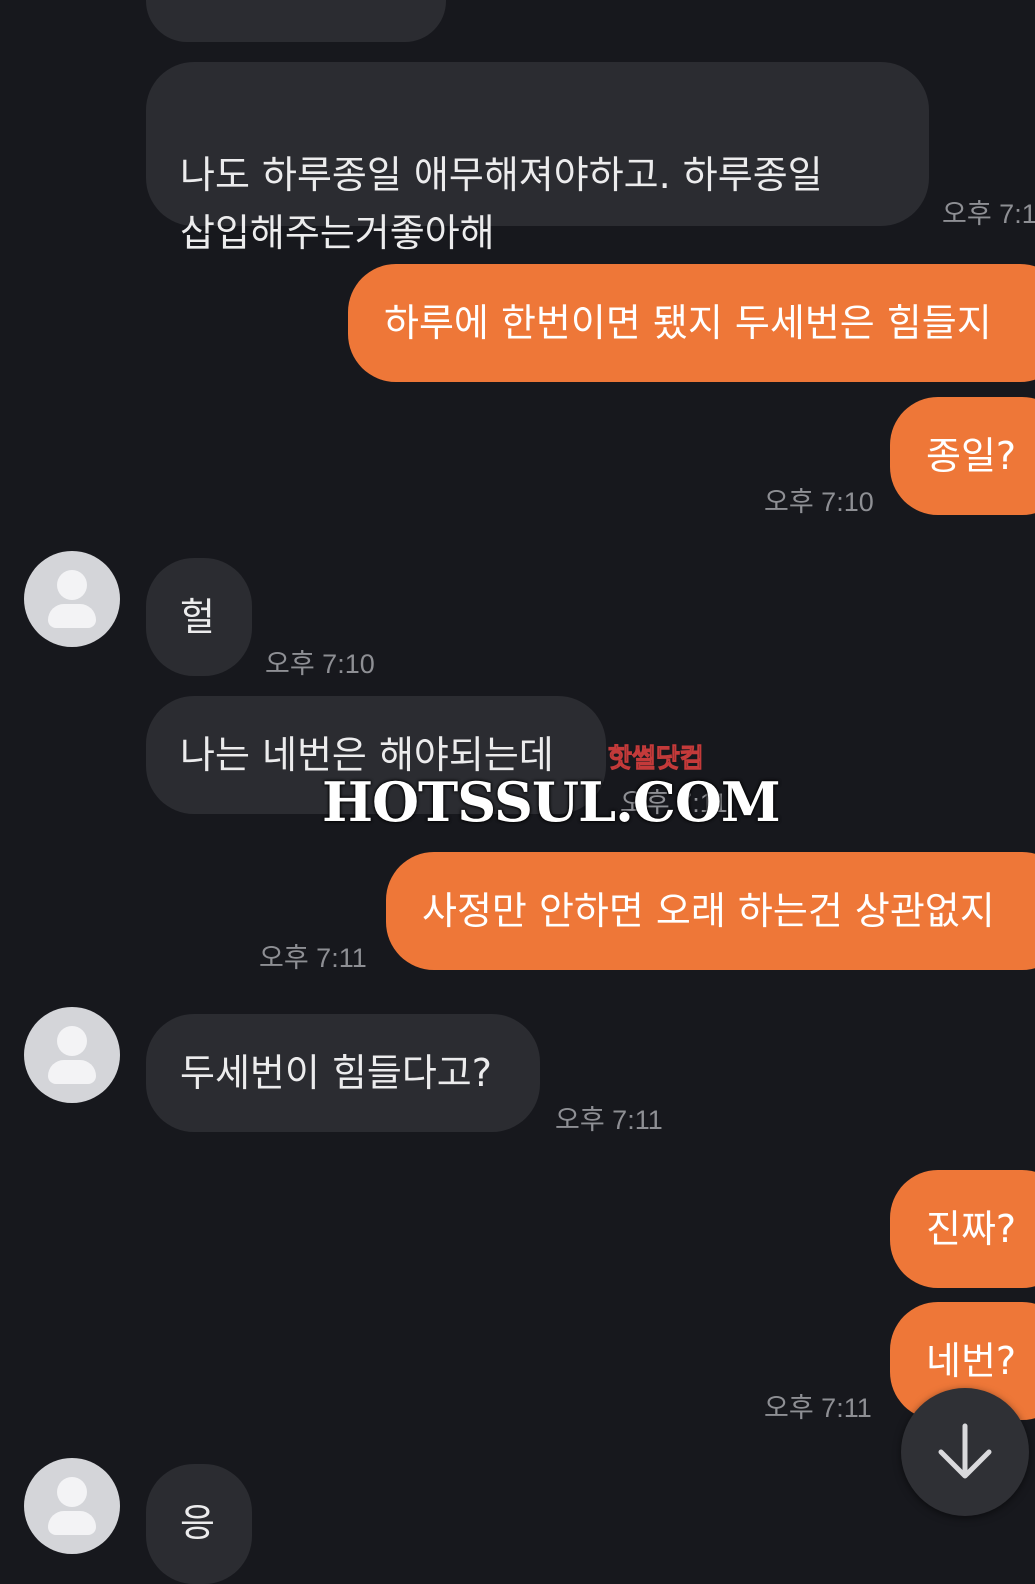 This screenshot has width=1035, height=1584. I want to click on message-text: 두세번이 힘들다고?, so click(336, 1073).